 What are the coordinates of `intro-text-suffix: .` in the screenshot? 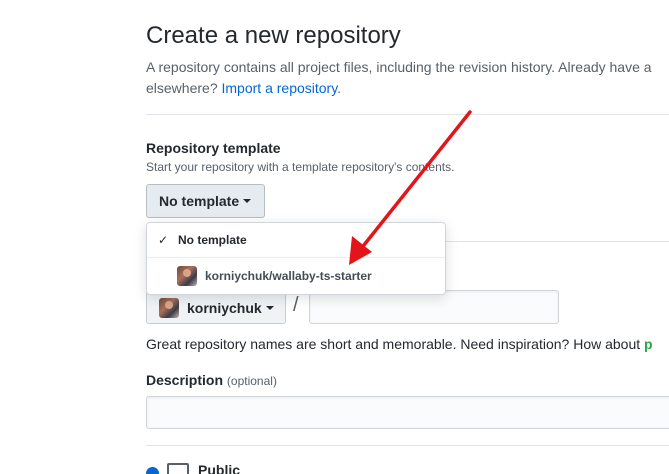 It's located at (339, 88).